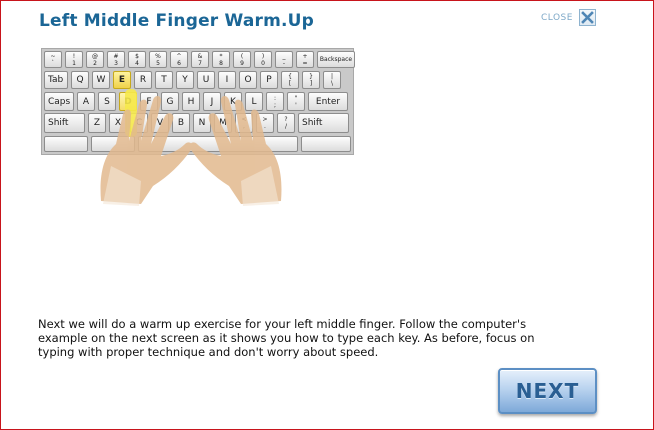  I want to click on key: * 8, so click(221, 59).